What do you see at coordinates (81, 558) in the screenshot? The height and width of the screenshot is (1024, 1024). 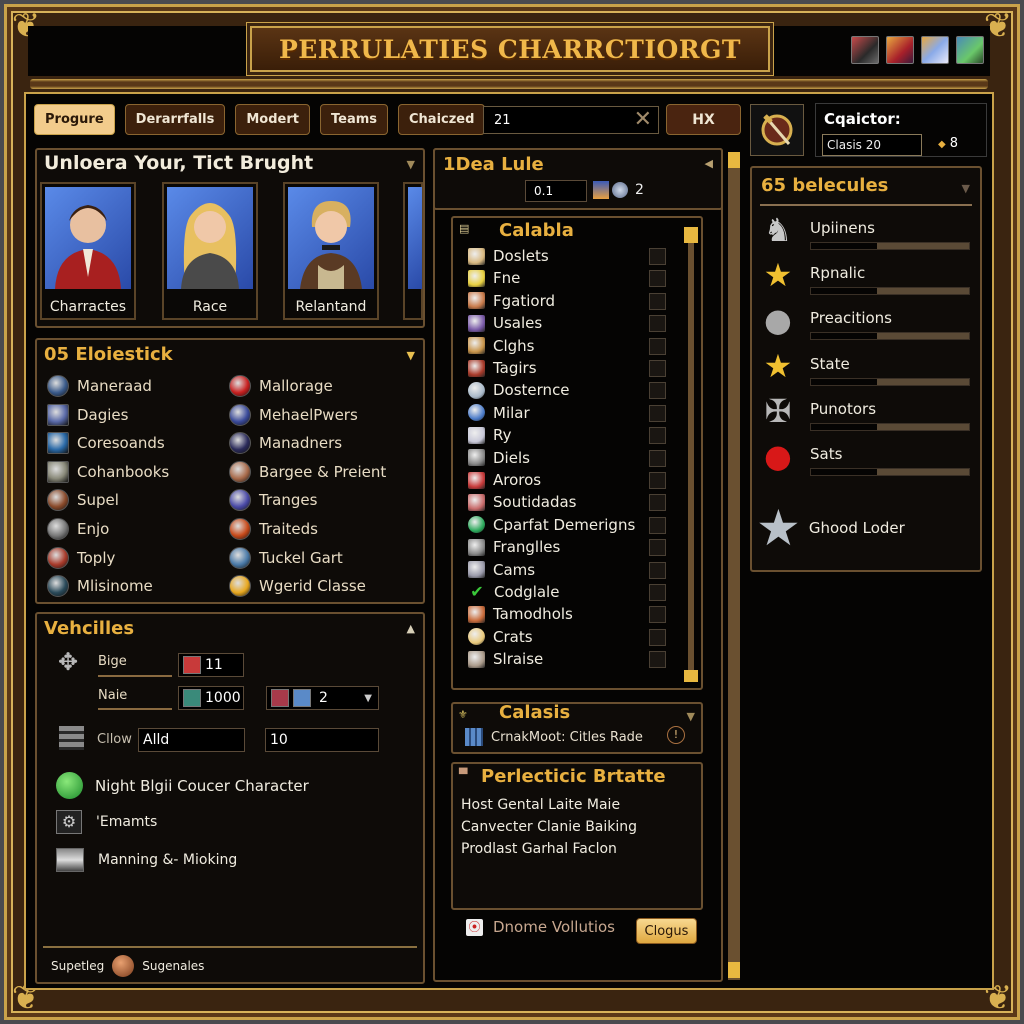 I see `element-item: Toply` at bounding box center [81, 558].